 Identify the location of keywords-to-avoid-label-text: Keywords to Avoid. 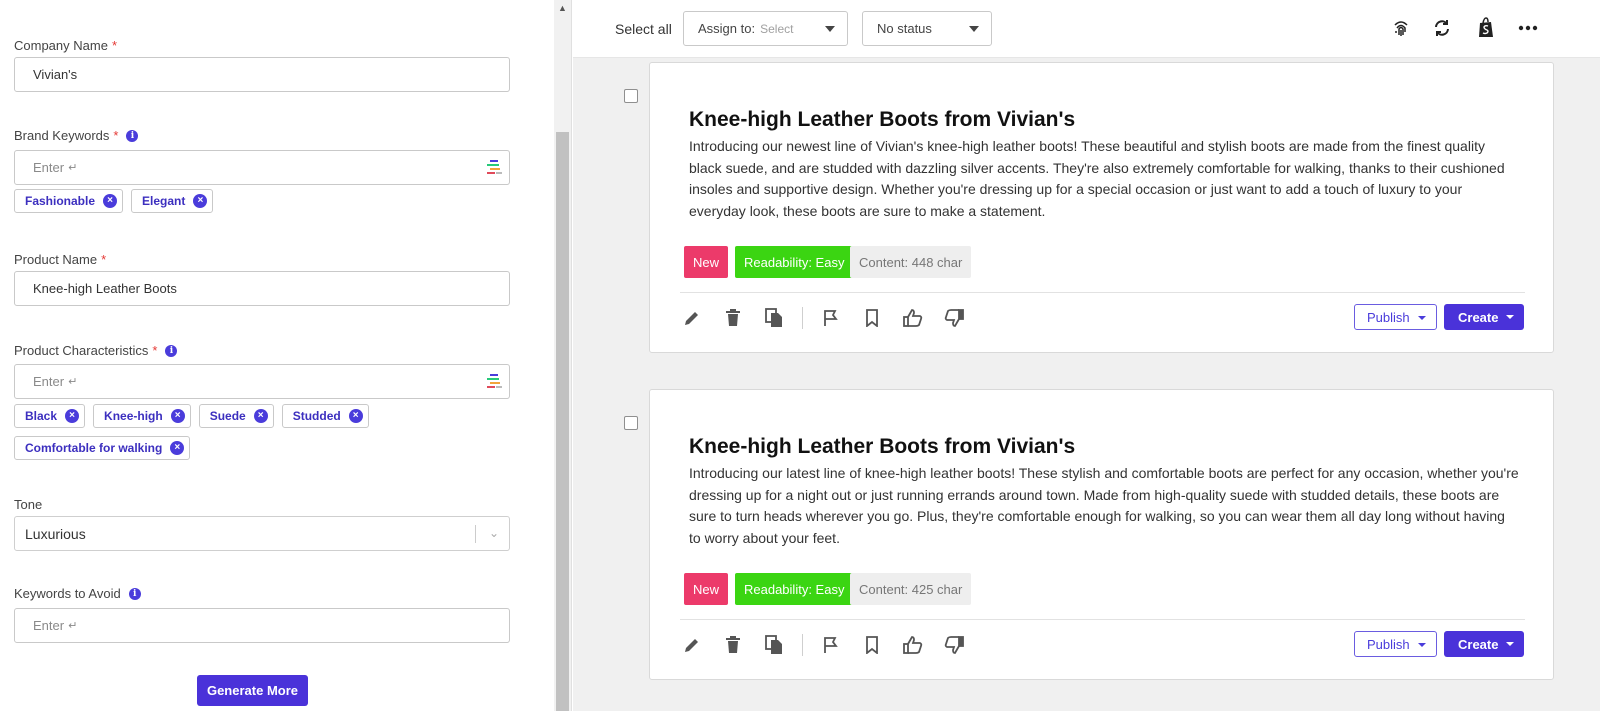
(67, 593).